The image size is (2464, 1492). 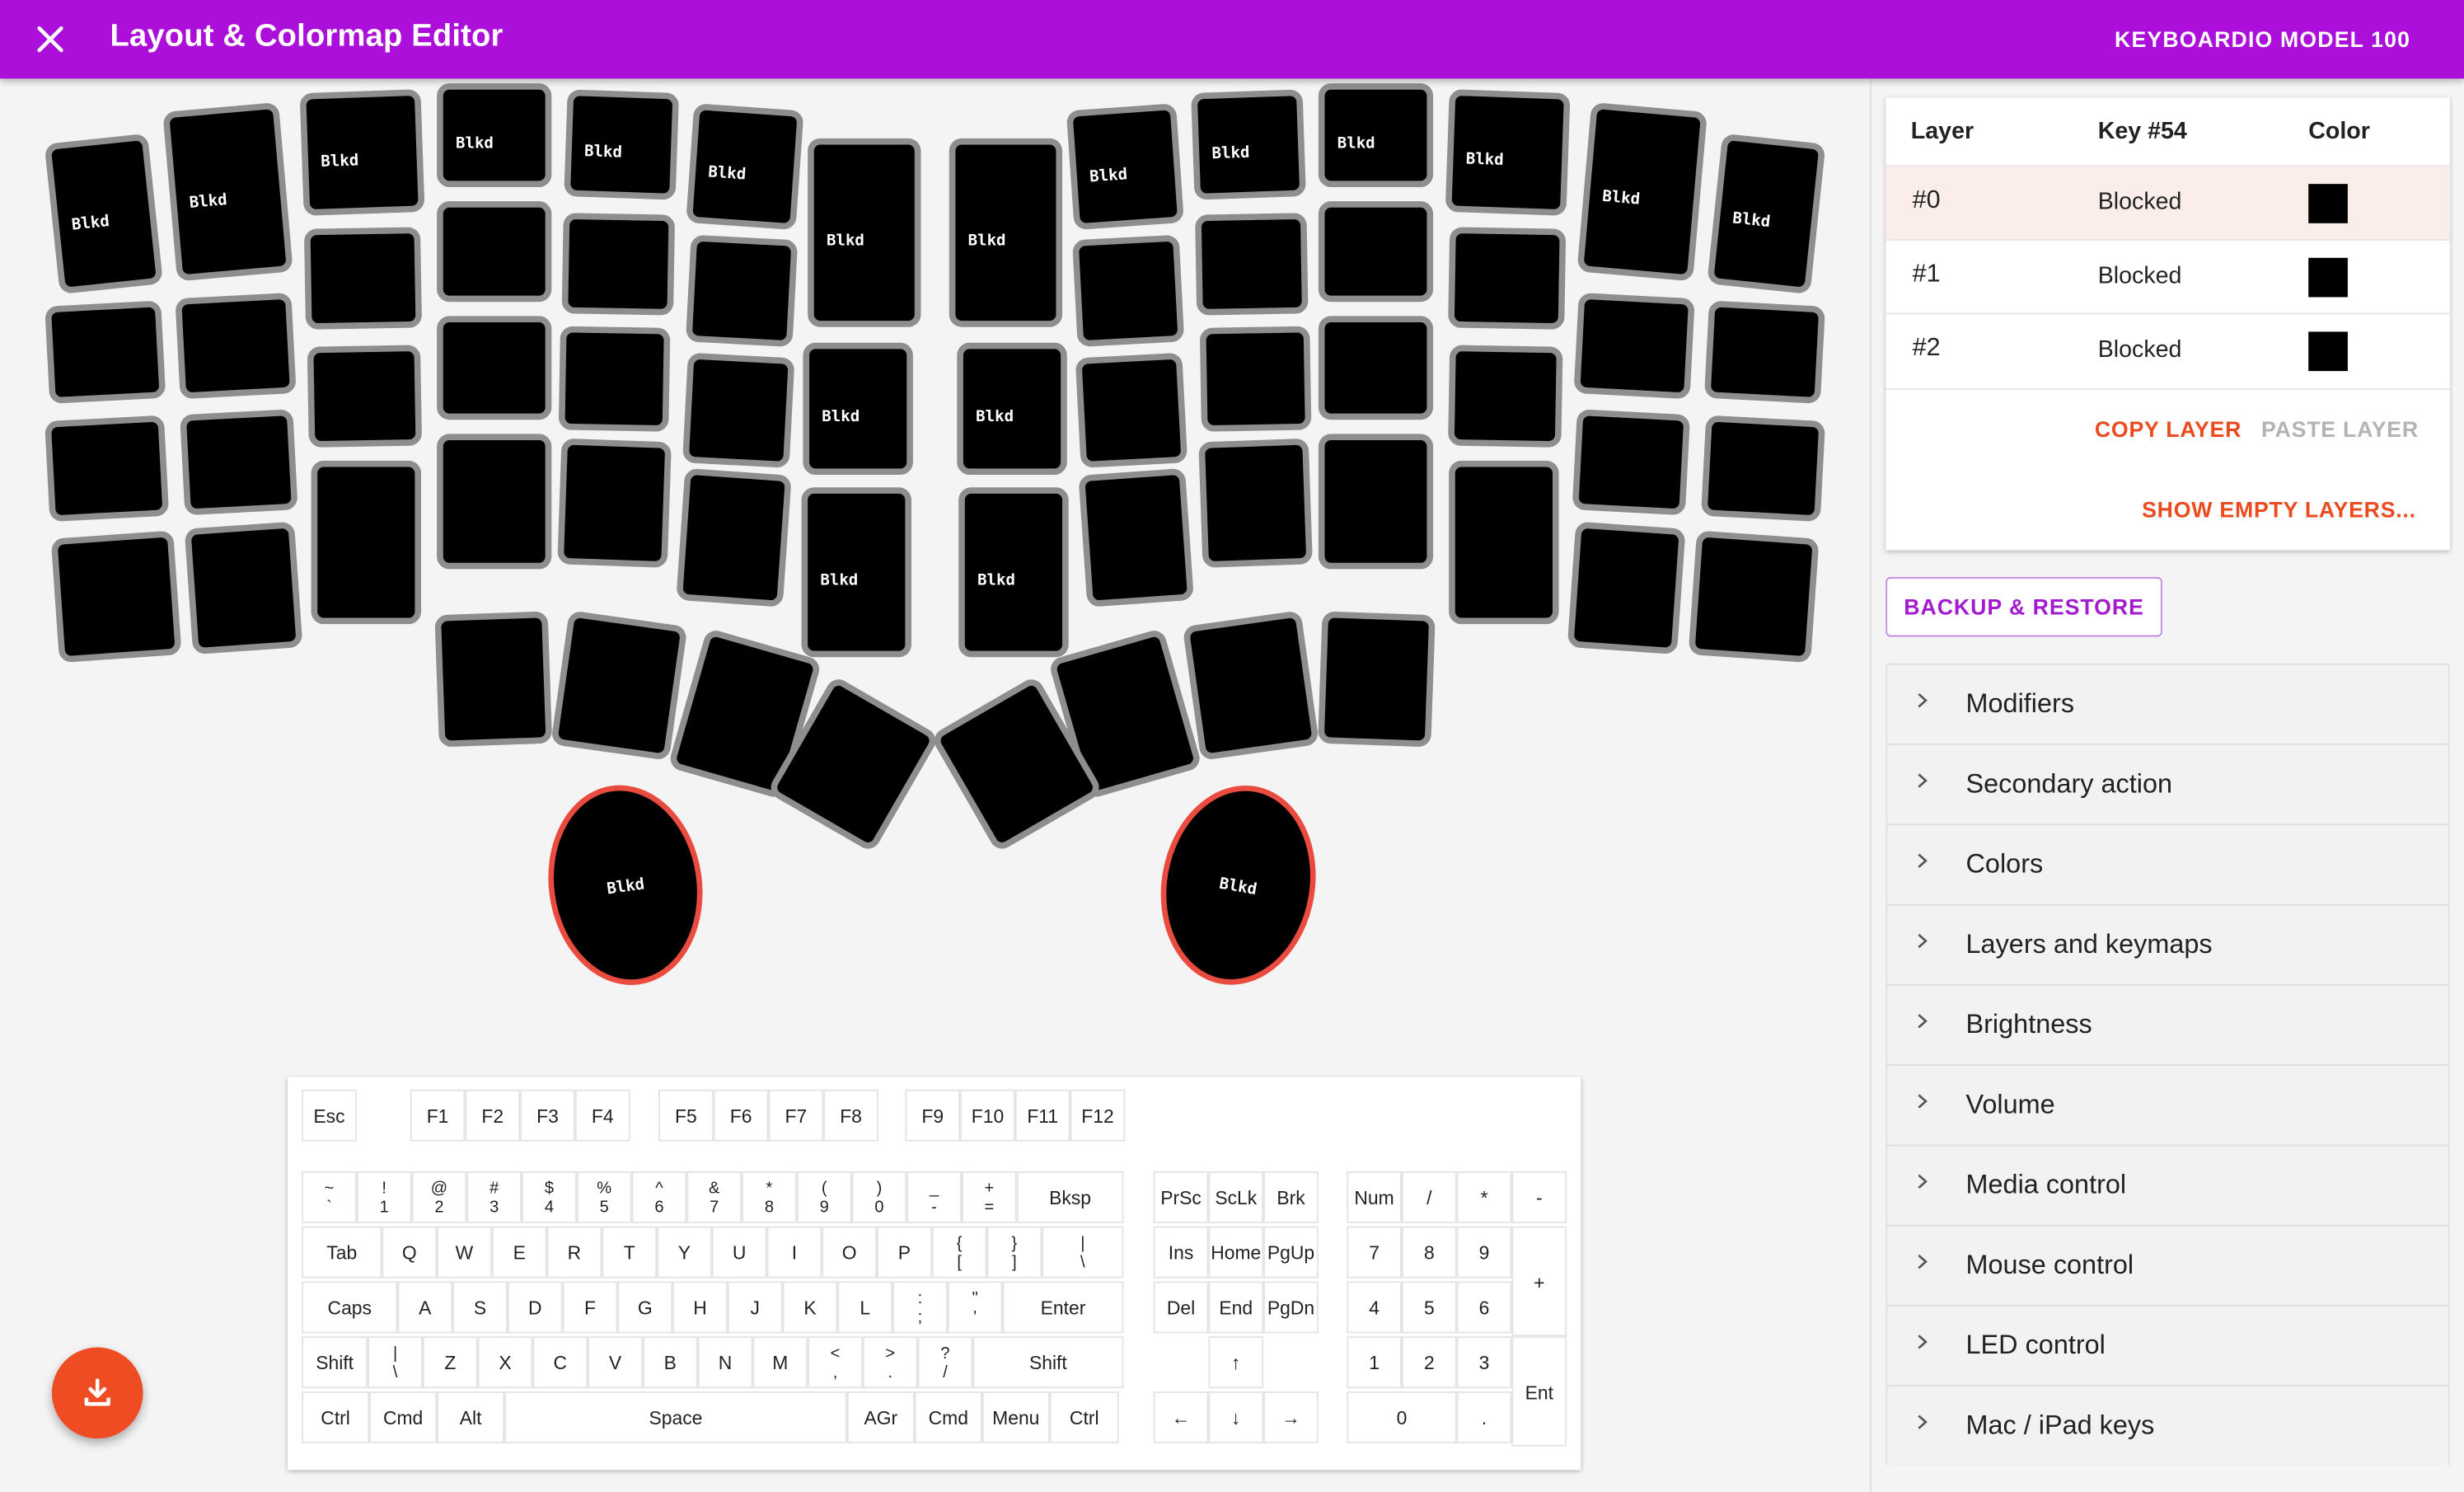 I want to click on picker-key: 0, so click(x=1402, y=1417).